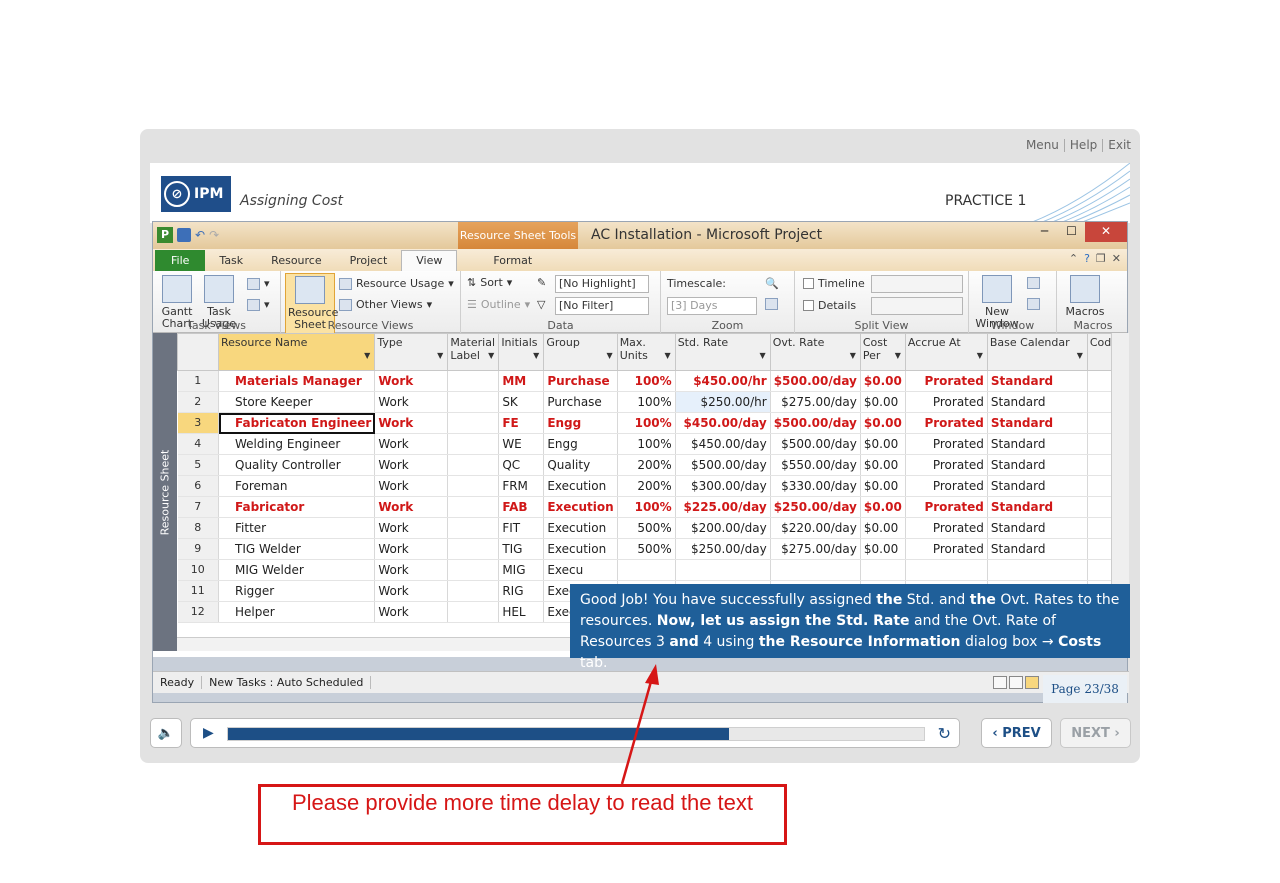 This screenshot has width=1280, height=883. I want to click on initials-cell: QC, so click(521, 465).